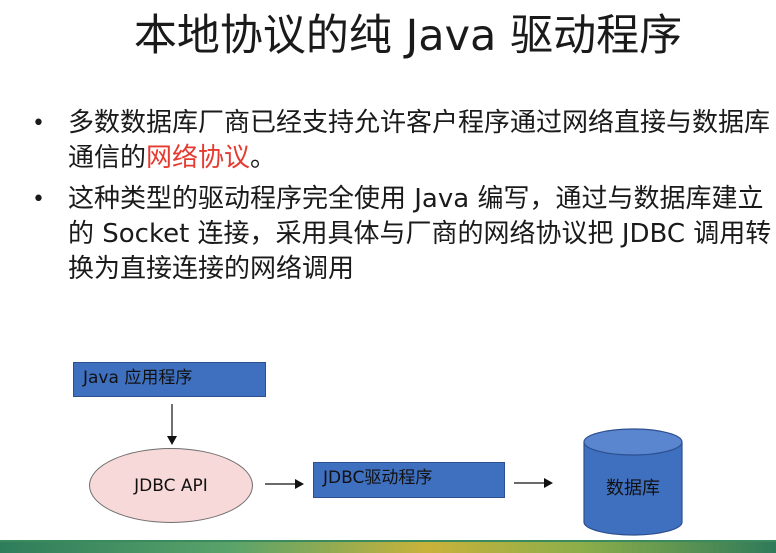  I want to click on jdbc-api-label: JDBC API, so click(171, 485).